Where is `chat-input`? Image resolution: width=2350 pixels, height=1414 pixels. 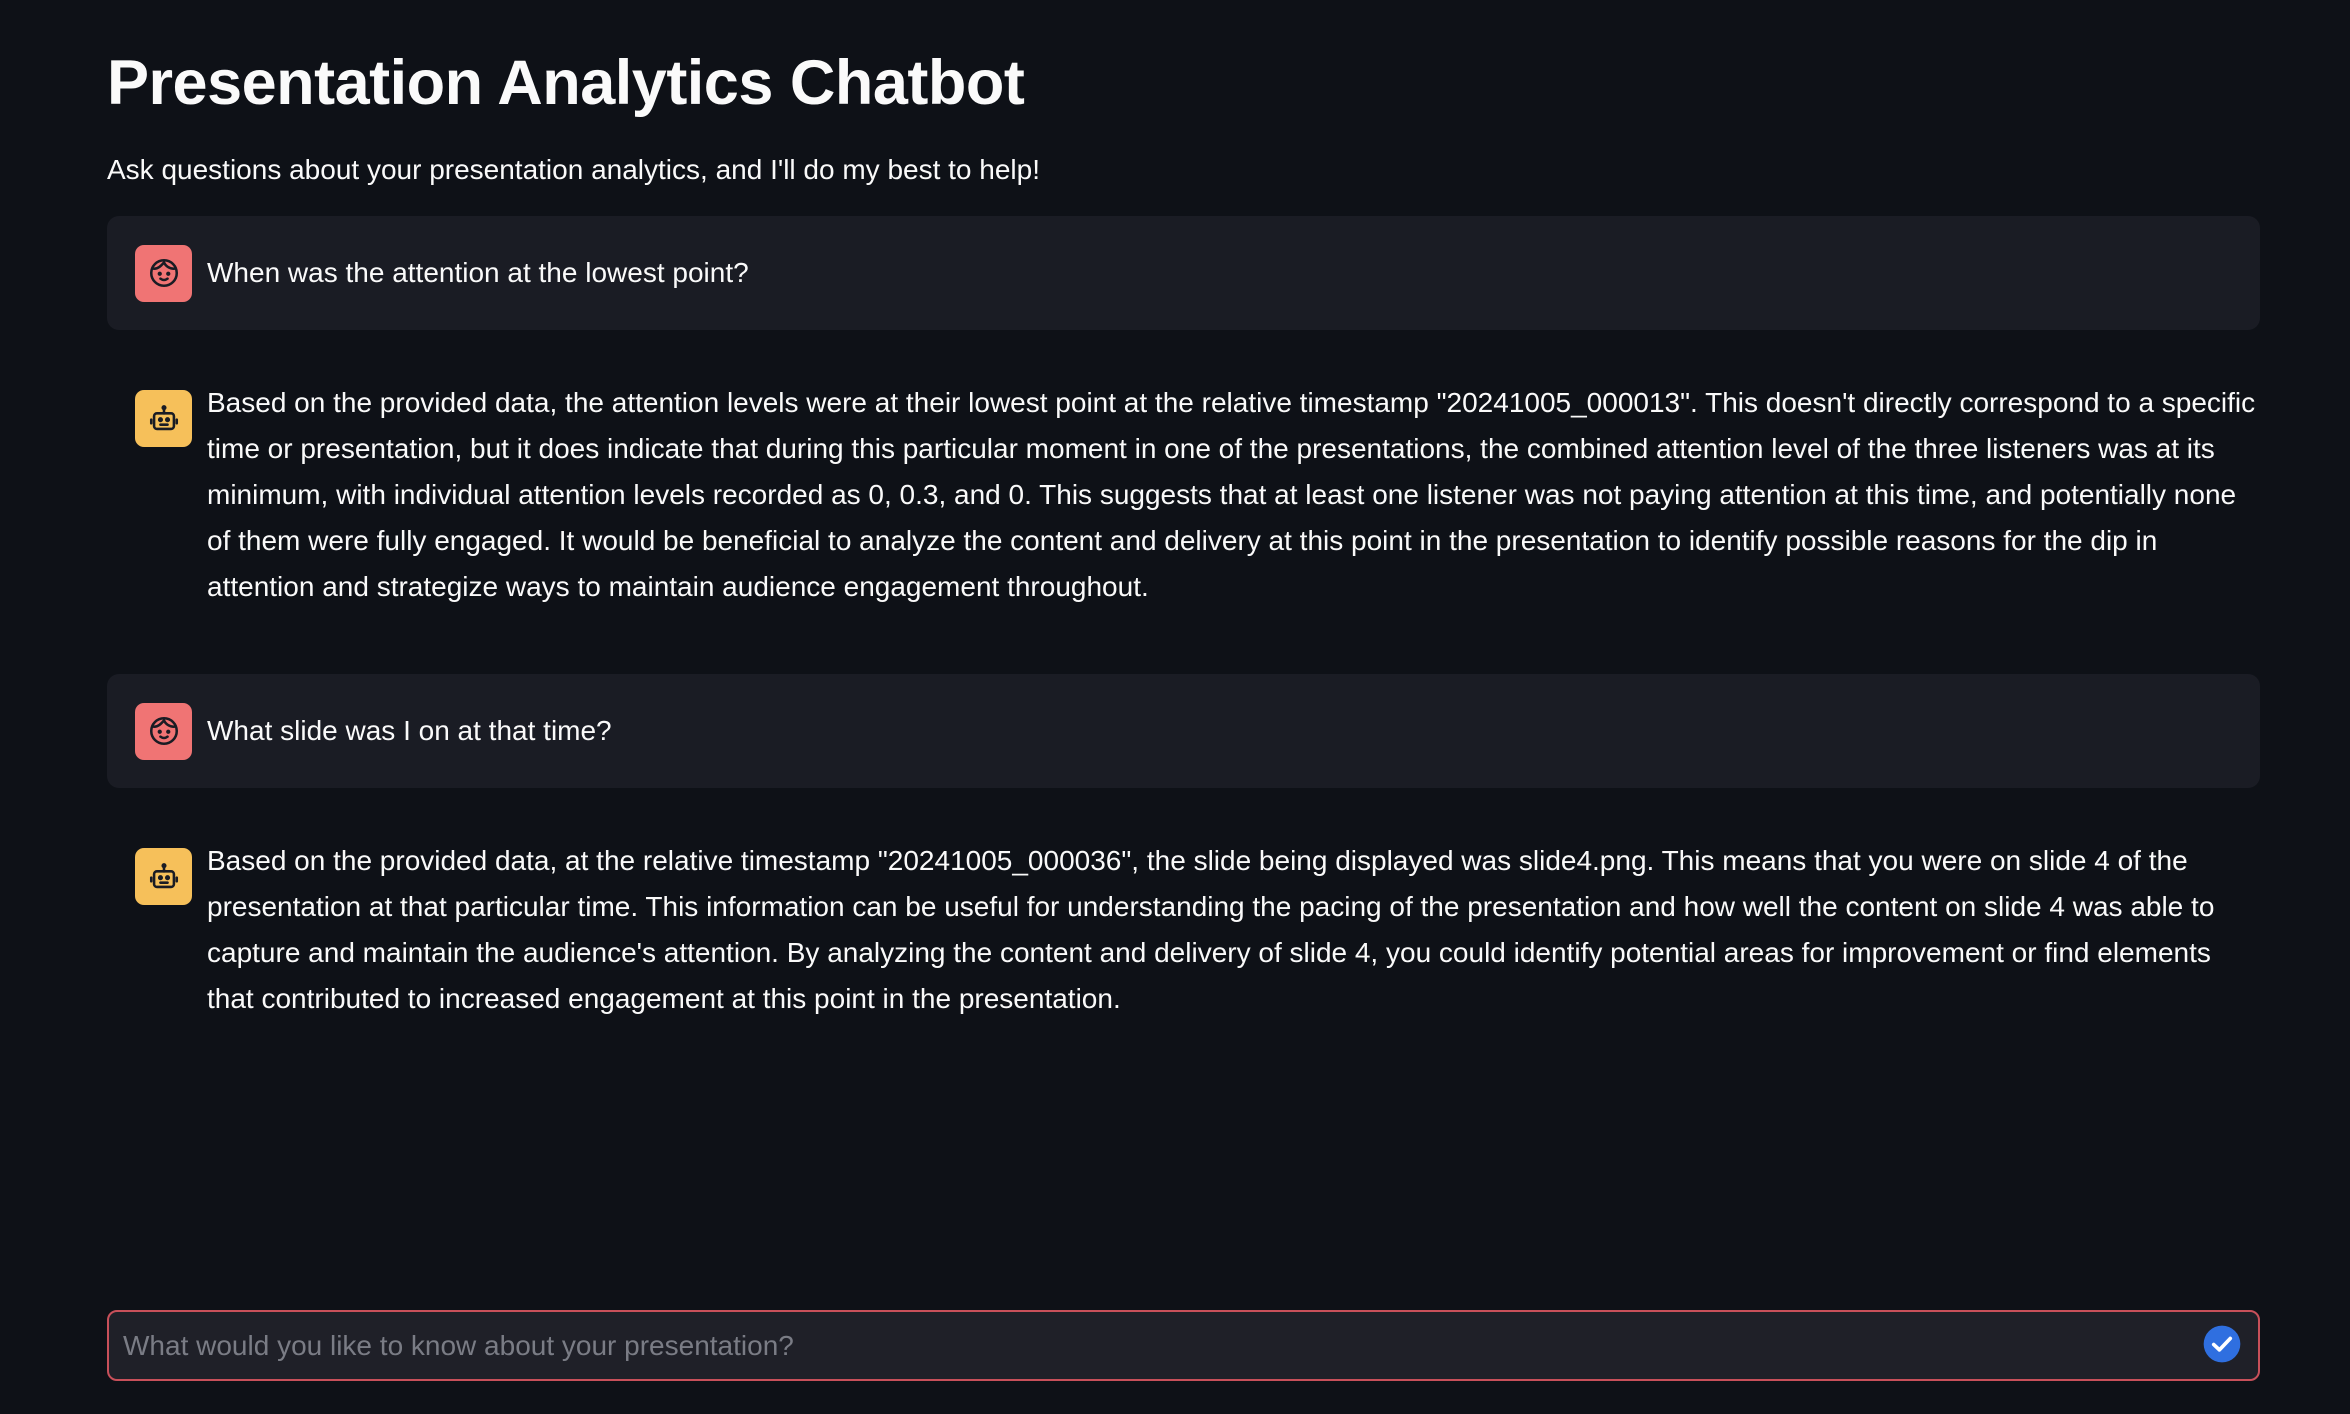 chat-input is located at coordinates (1151, 1345).